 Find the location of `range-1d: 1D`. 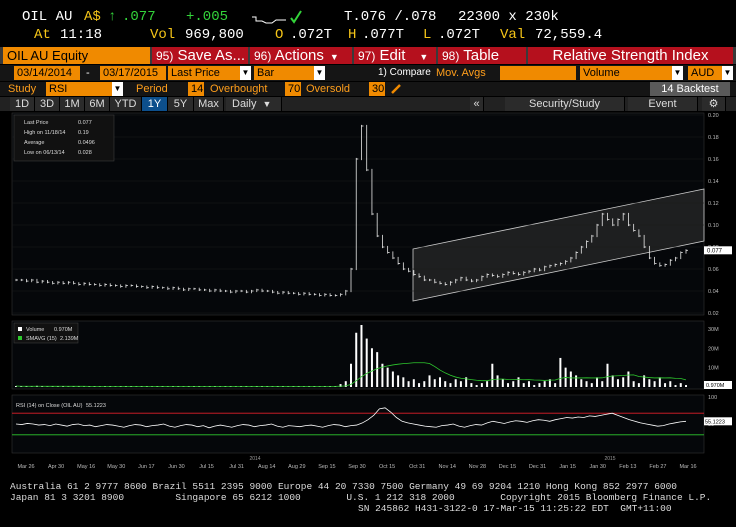

range-1d: 1D is located at coordinates (22, 104).